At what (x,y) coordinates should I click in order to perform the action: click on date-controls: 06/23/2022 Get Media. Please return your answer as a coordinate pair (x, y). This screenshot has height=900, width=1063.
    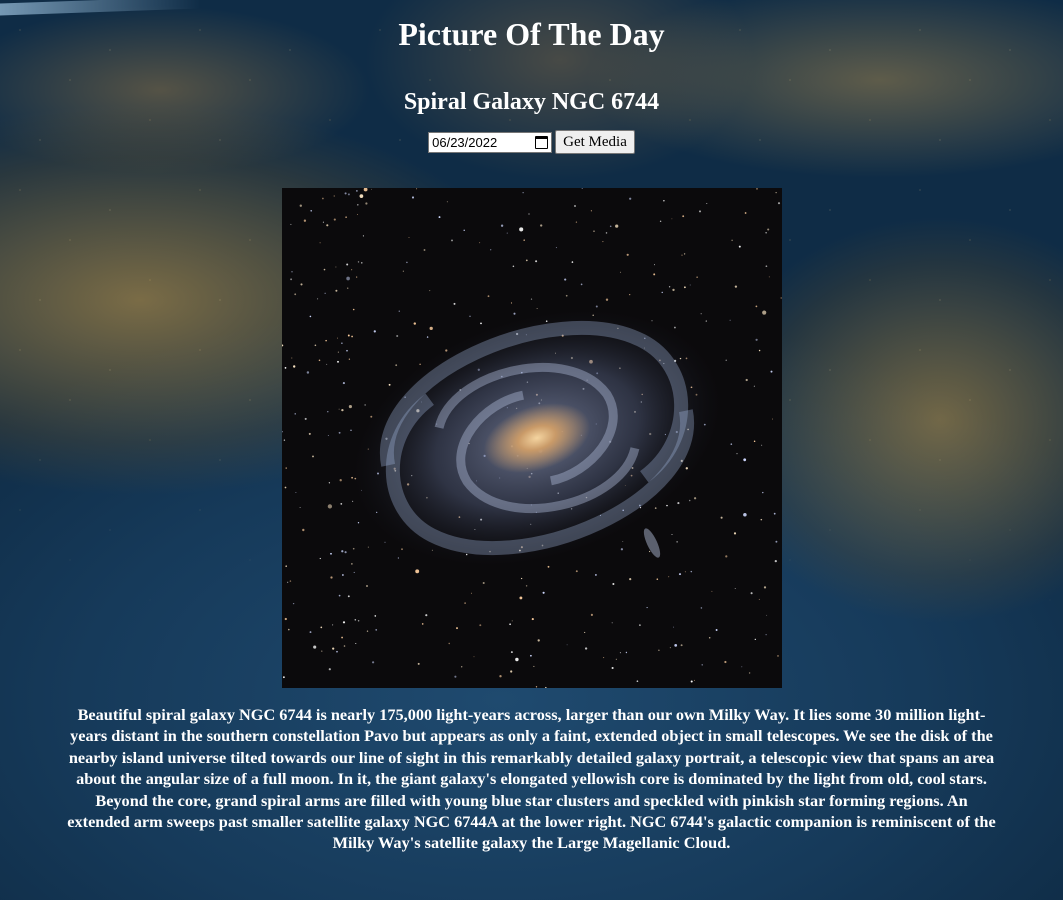
    Looking at the image, I should click on (531, 142).